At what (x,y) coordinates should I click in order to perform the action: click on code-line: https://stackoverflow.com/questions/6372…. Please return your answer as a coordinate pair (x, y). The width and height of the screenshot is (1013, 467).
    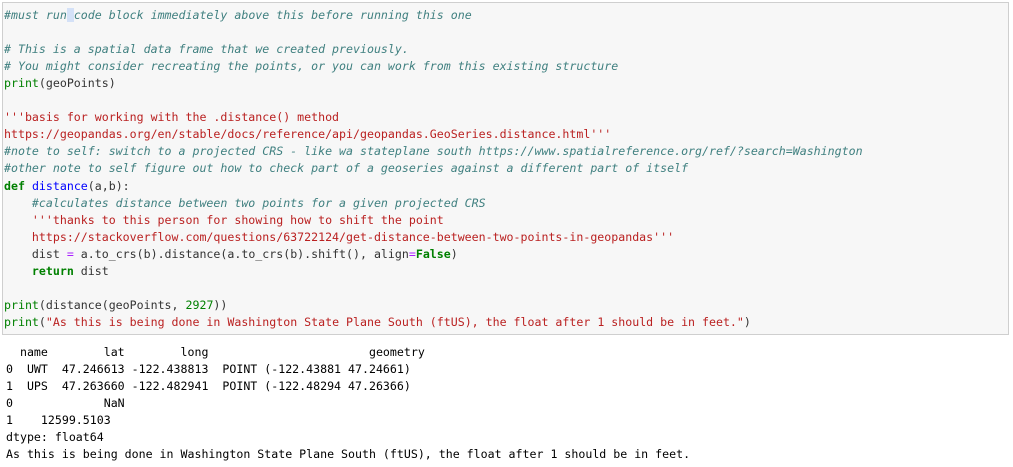
    Looking at the image, I should click on (339, 237).